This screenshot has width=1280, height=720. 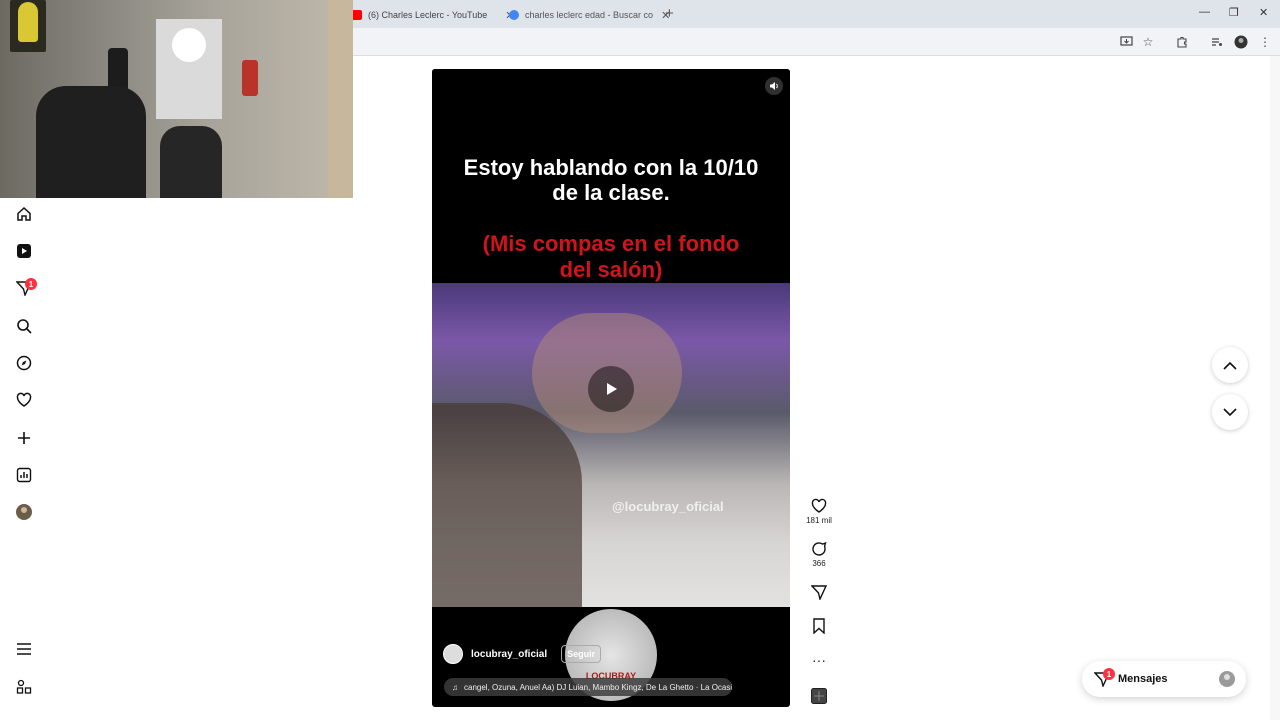 What do you see at coordinates (514, 15) in the screenshot?
I see `google-favicon-icon` at bounding box center [514, 15].